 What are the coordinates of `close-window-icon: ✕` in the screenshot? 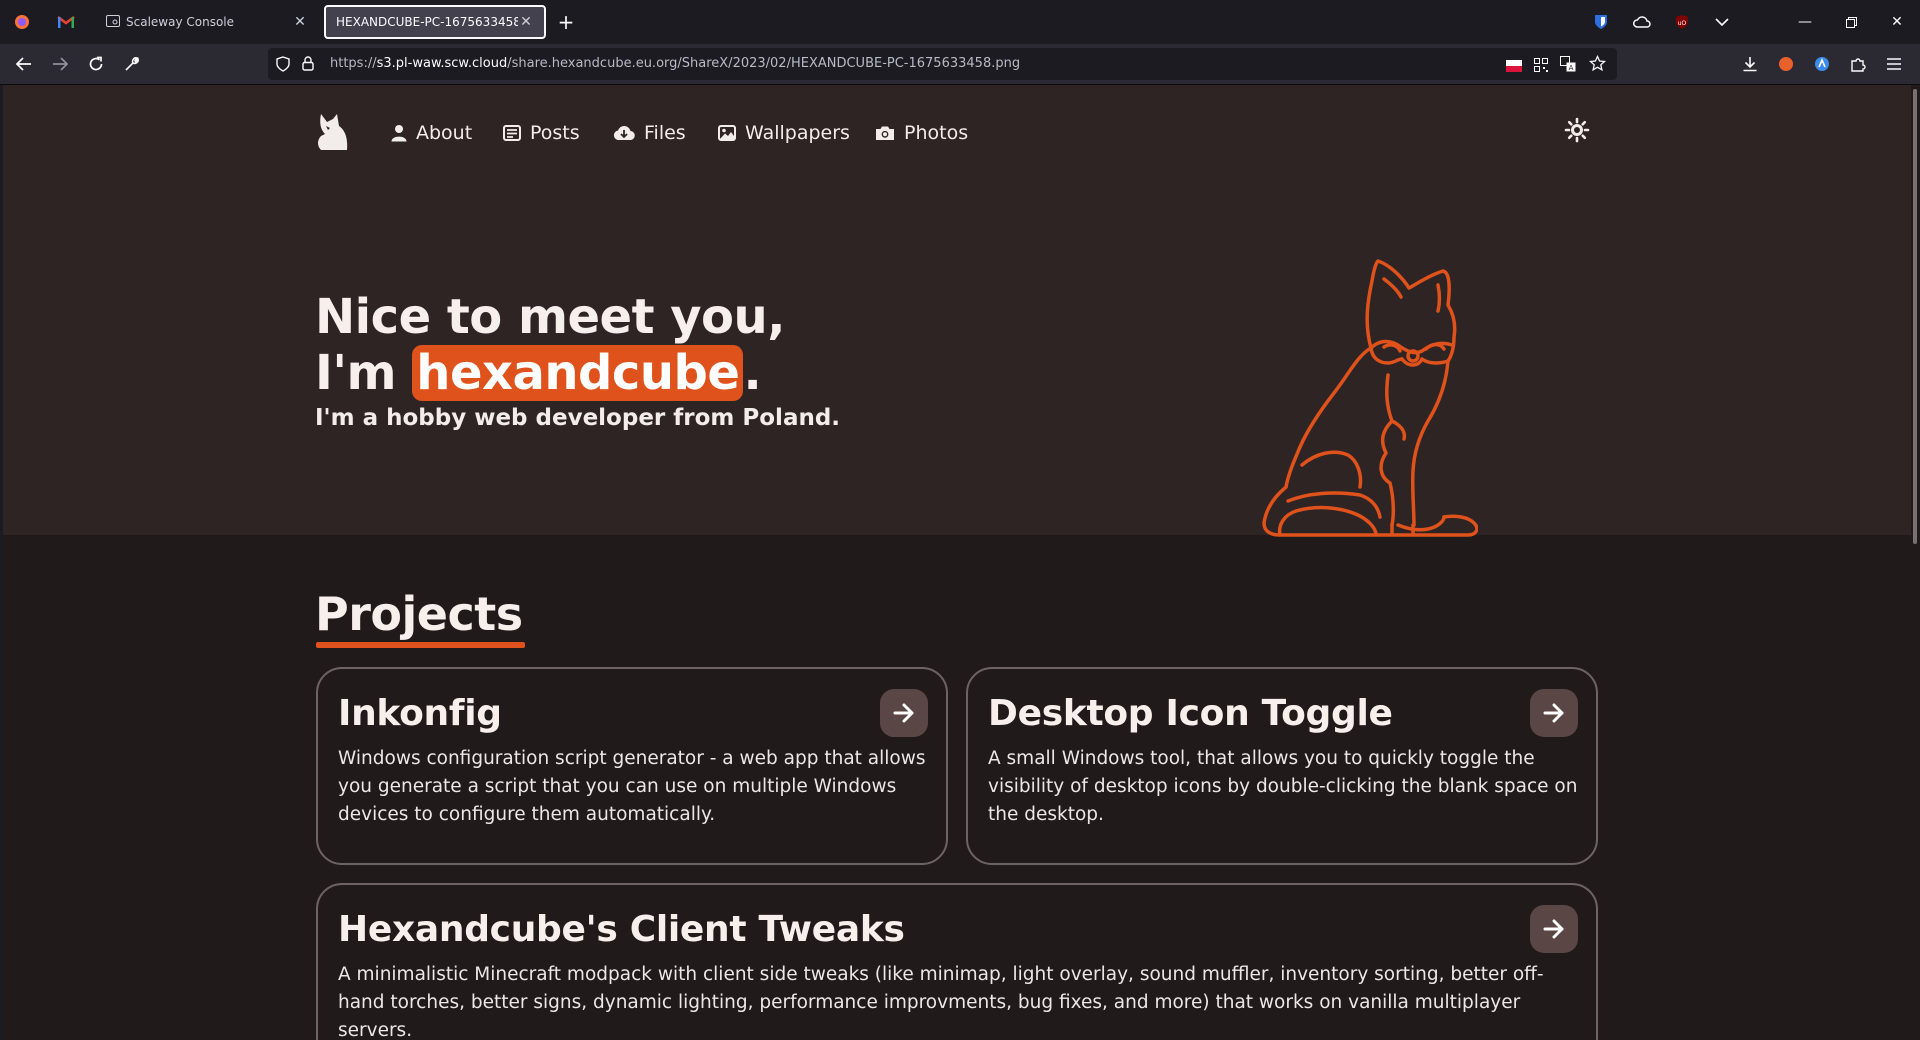 It's located at (1897, 22).